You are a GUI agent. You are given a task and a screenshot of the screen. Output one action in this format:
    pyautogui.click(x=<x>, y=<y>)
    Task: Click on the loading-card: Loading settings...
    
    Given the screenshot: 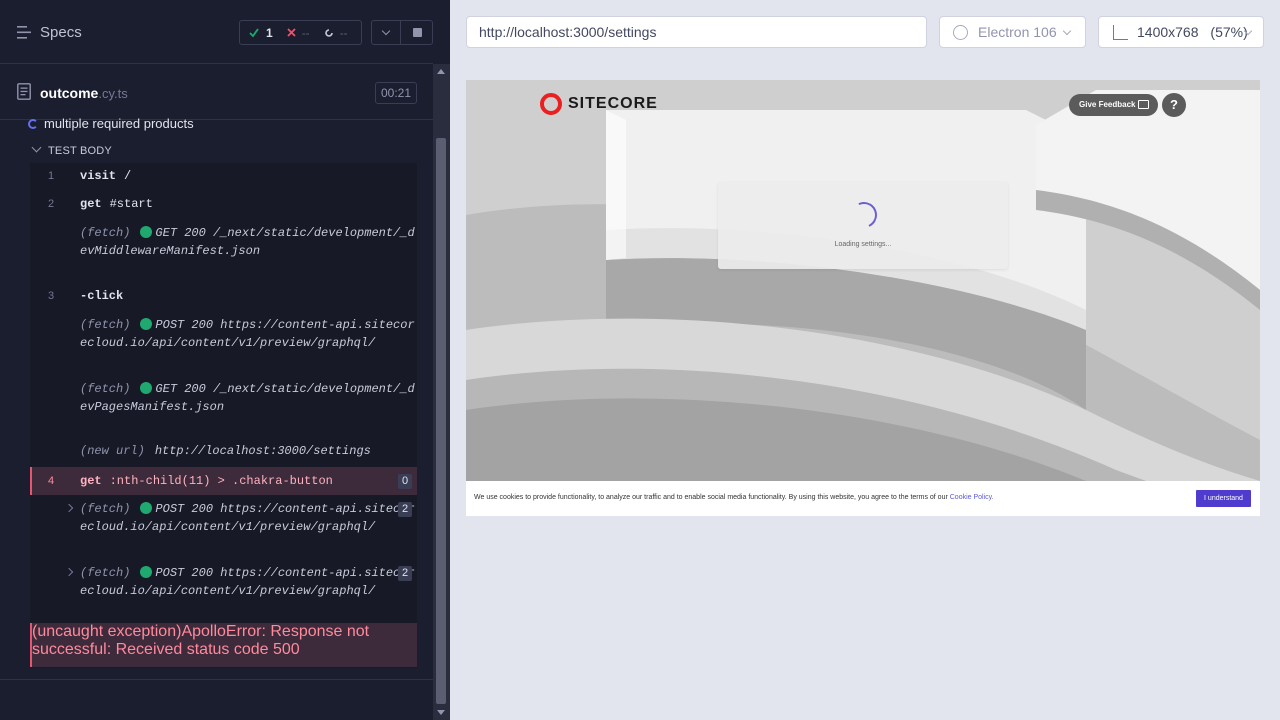 What is the action you would take?
    pyautogui.click(x=863, y=225)
    